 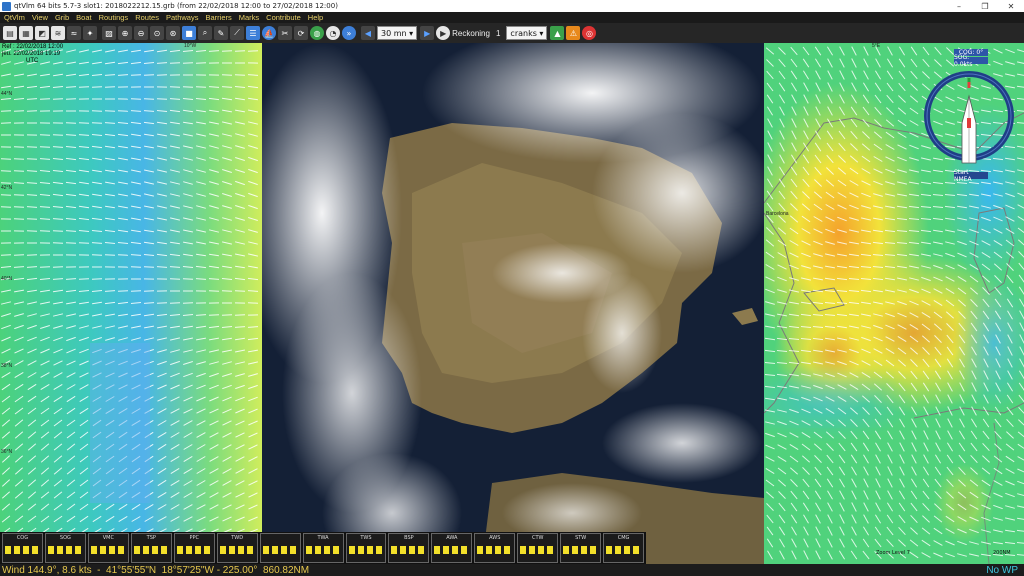 What do you see at coordinates (218, 17) in the screenshot?
I see `menu-barriers: Barriers` at bounding box center [218, 17].